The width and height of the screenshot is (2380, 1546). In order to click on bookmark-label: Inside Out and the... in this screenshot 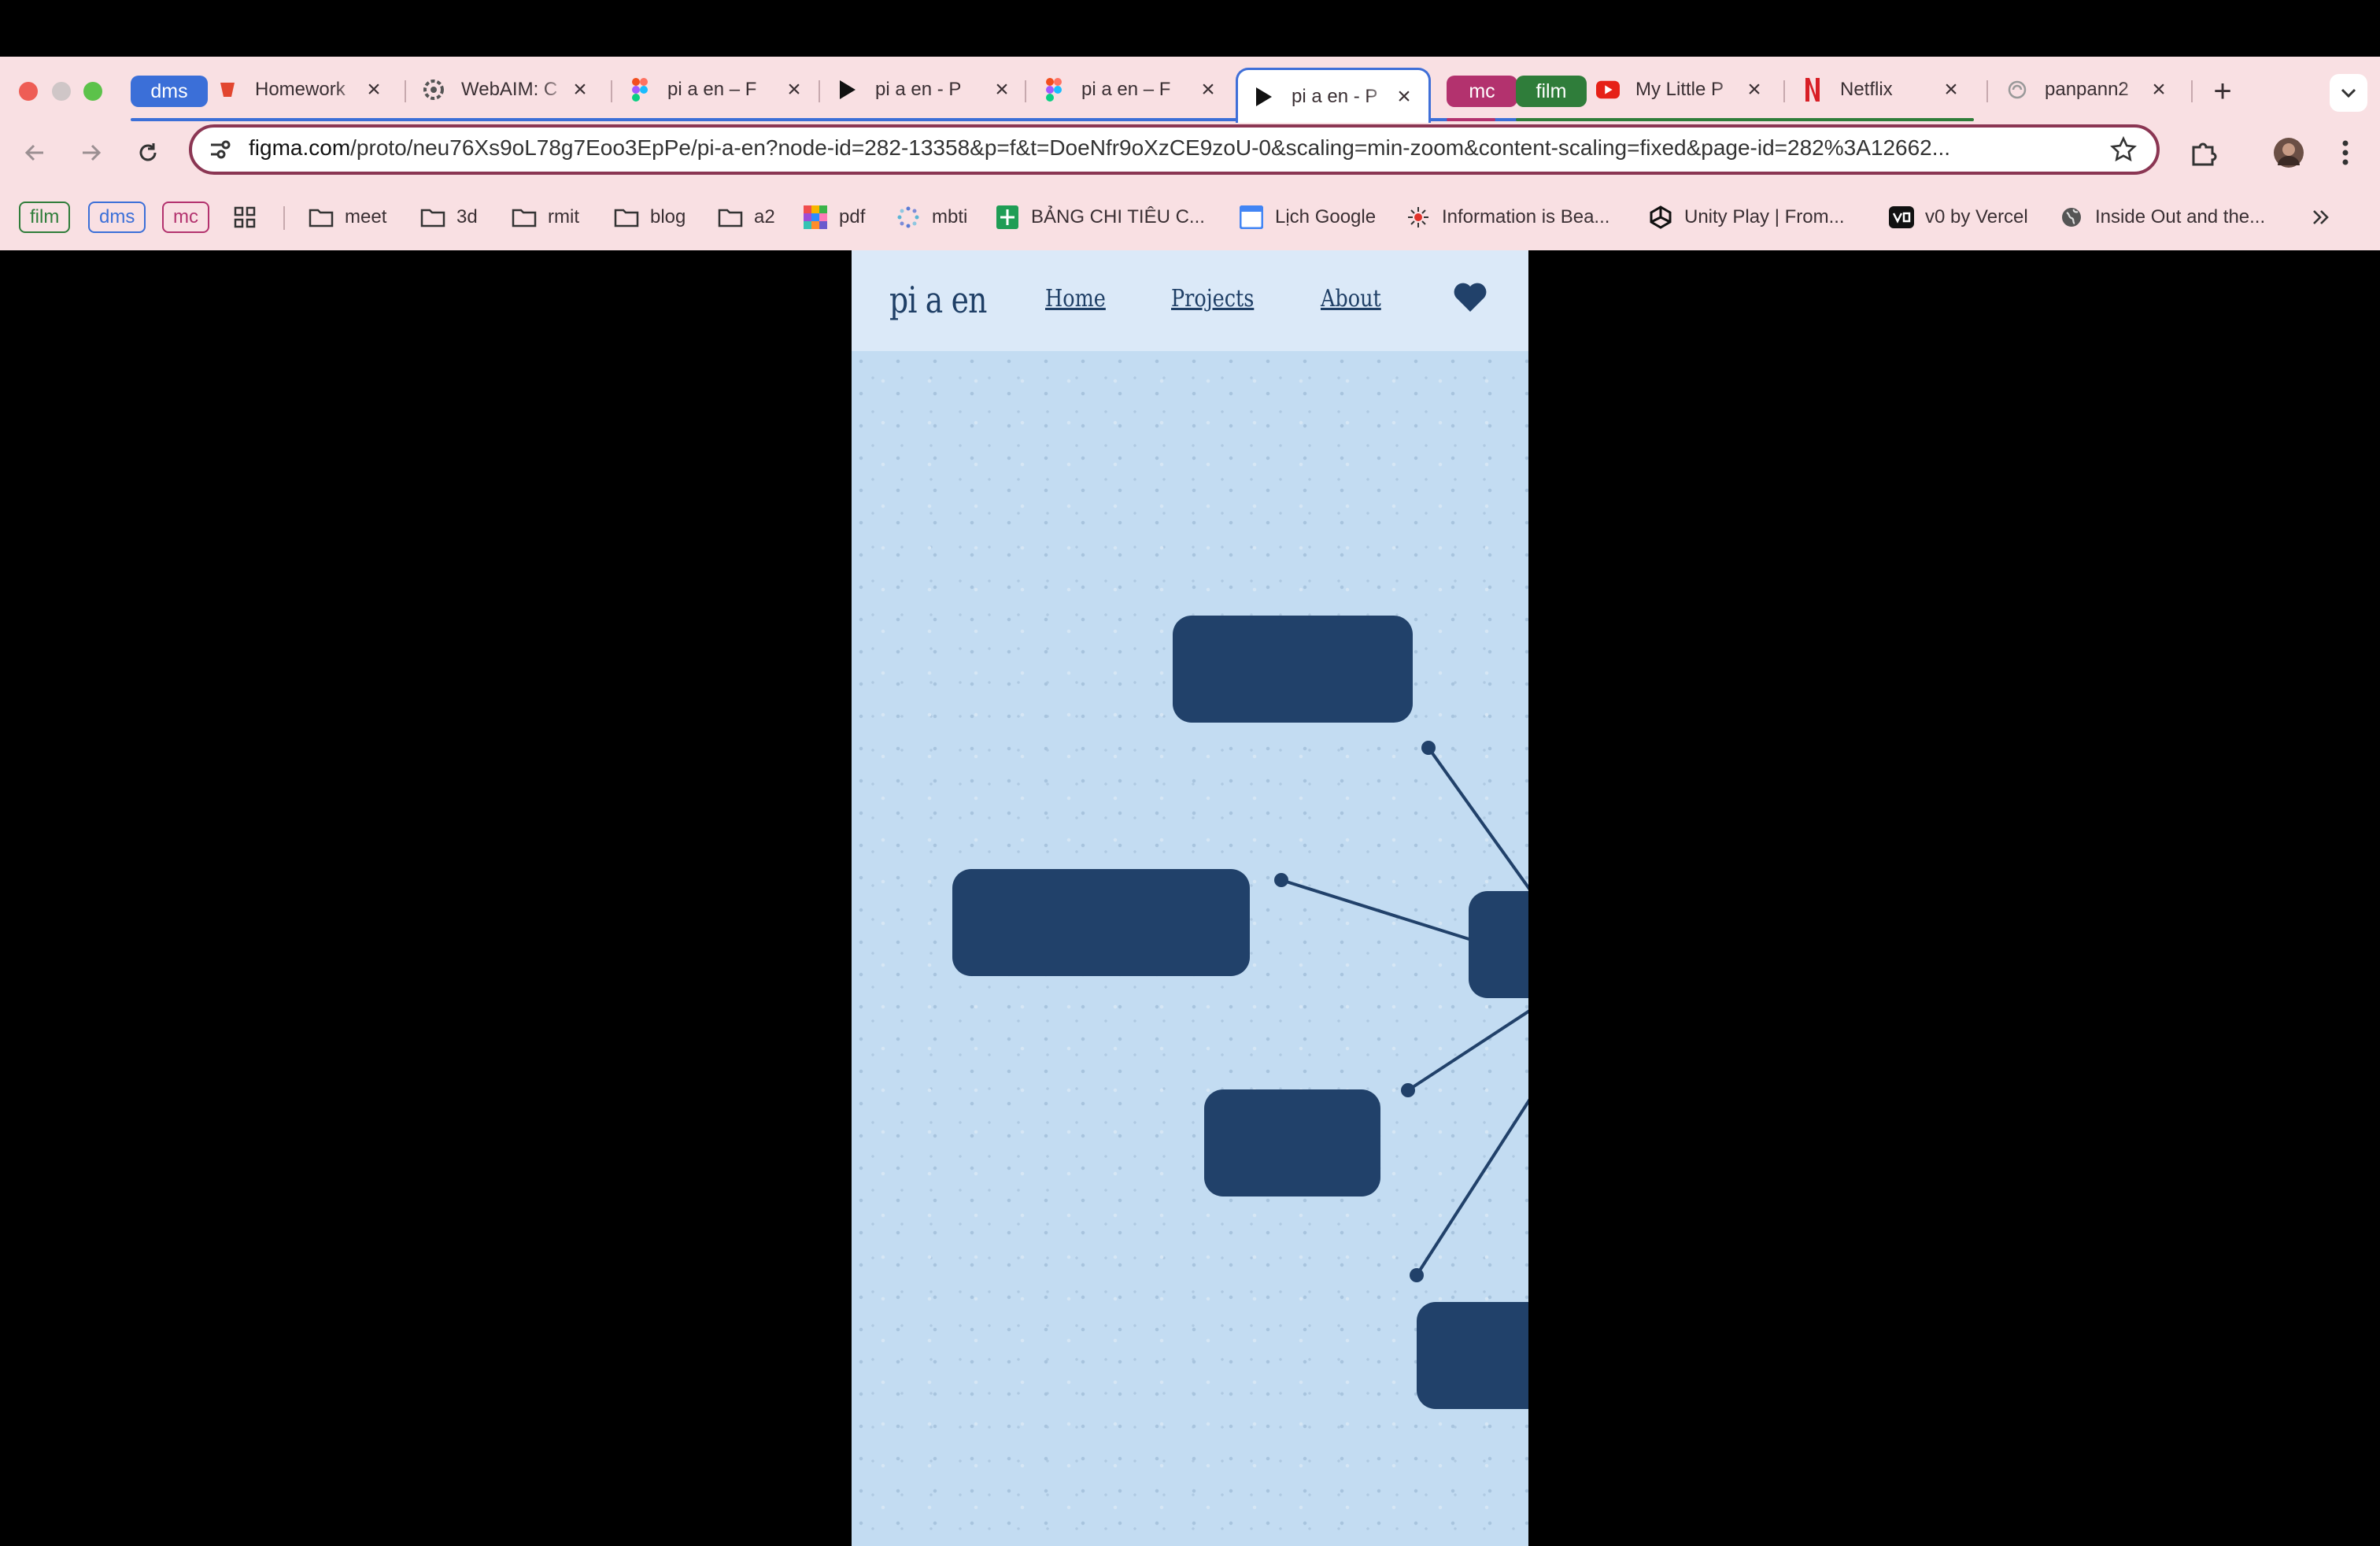, I will do `click(2180, 216)`.